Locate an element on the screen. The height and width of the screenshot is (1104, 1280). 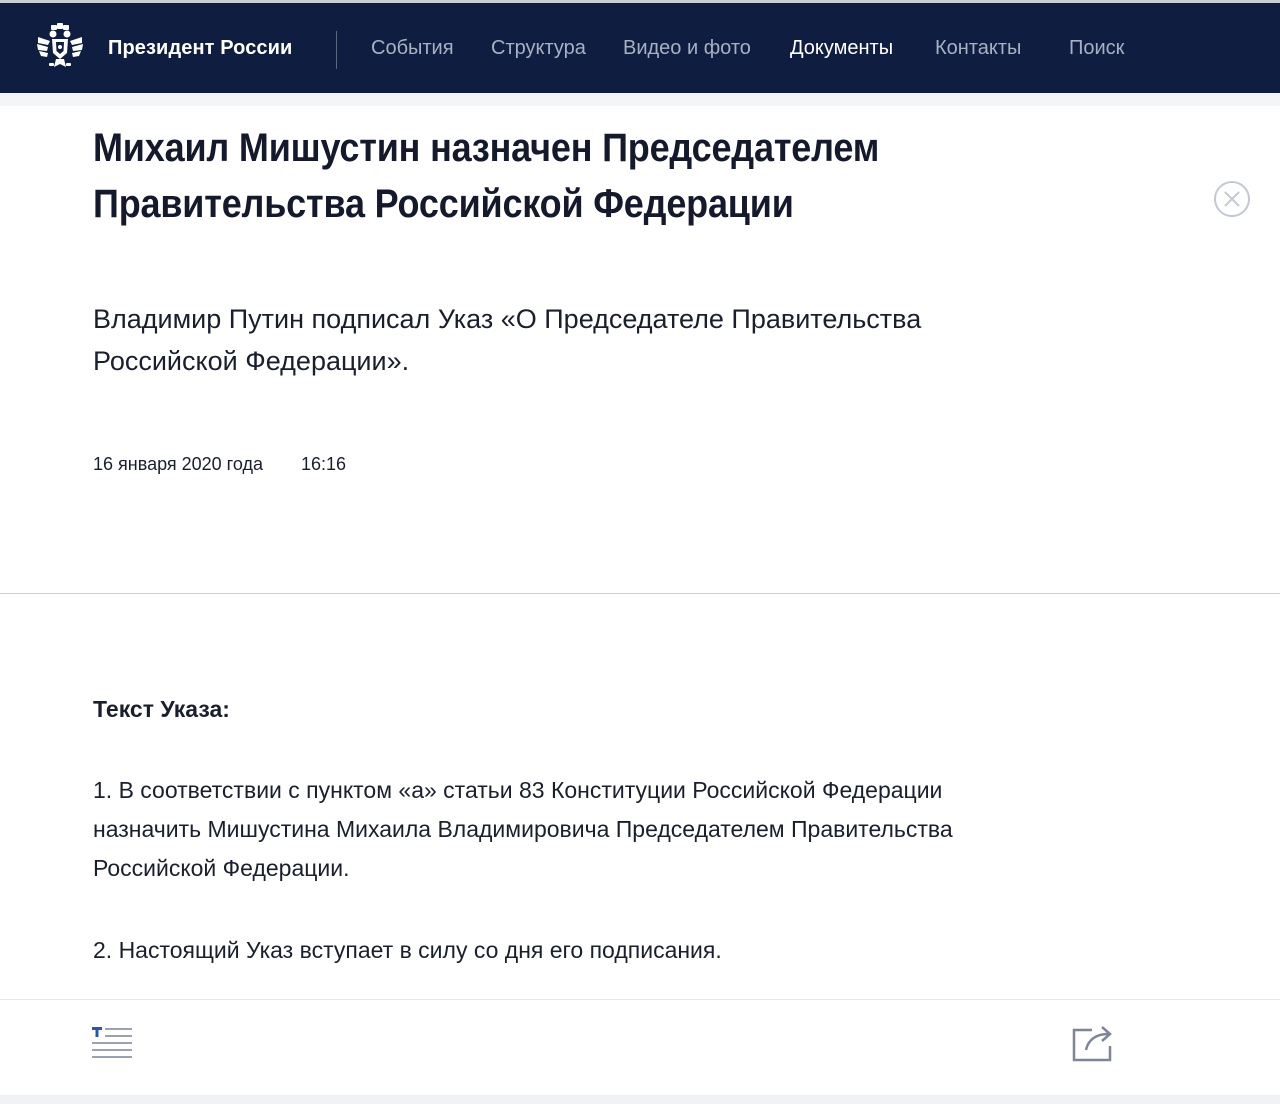
nav-item-search: Поиск is located at coordinates (1096, 48).